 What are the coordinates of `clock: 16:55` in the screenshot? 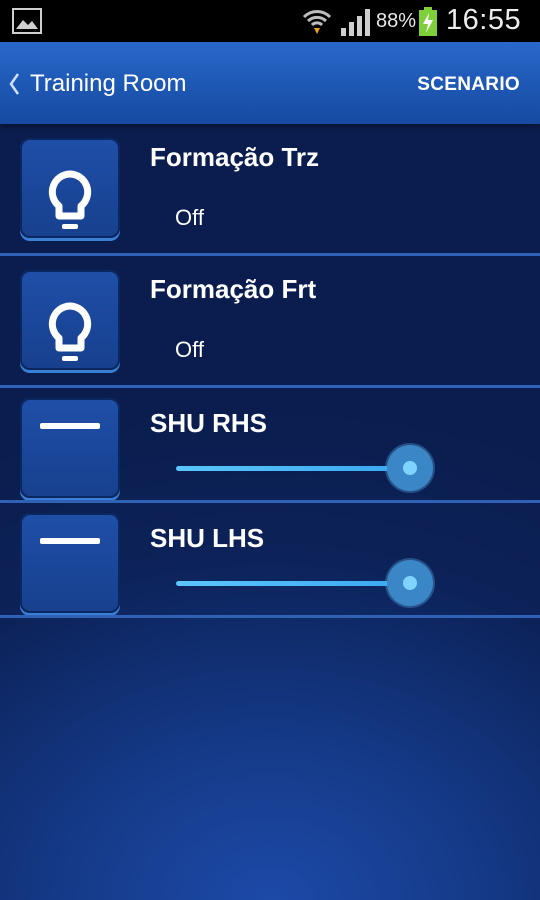 It's located at (484, 20).